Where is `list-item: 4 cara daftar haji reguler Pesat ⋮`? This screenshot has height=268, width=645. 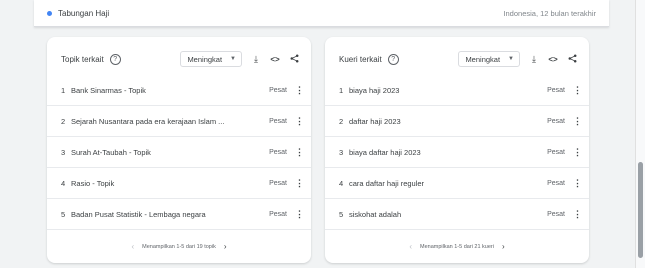
list-item: 4 cara daftar haji reguler Pesat ⋮ is located at coordinates (457, 183).